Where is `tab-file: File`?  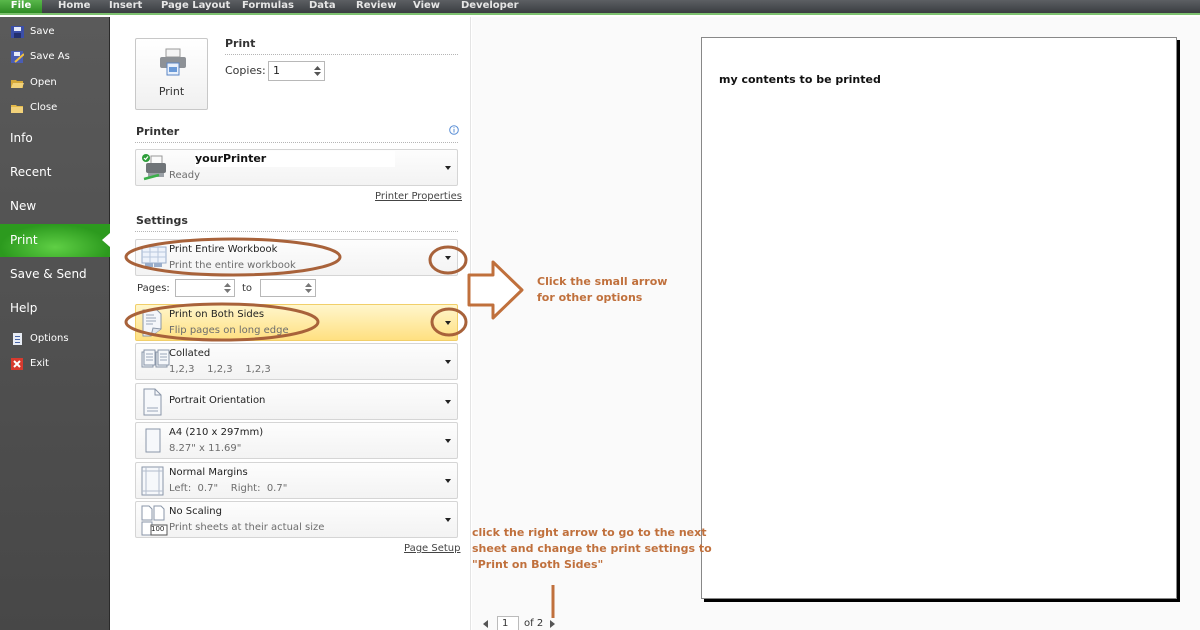
tab-file: File is located at coordinates (21, 6).